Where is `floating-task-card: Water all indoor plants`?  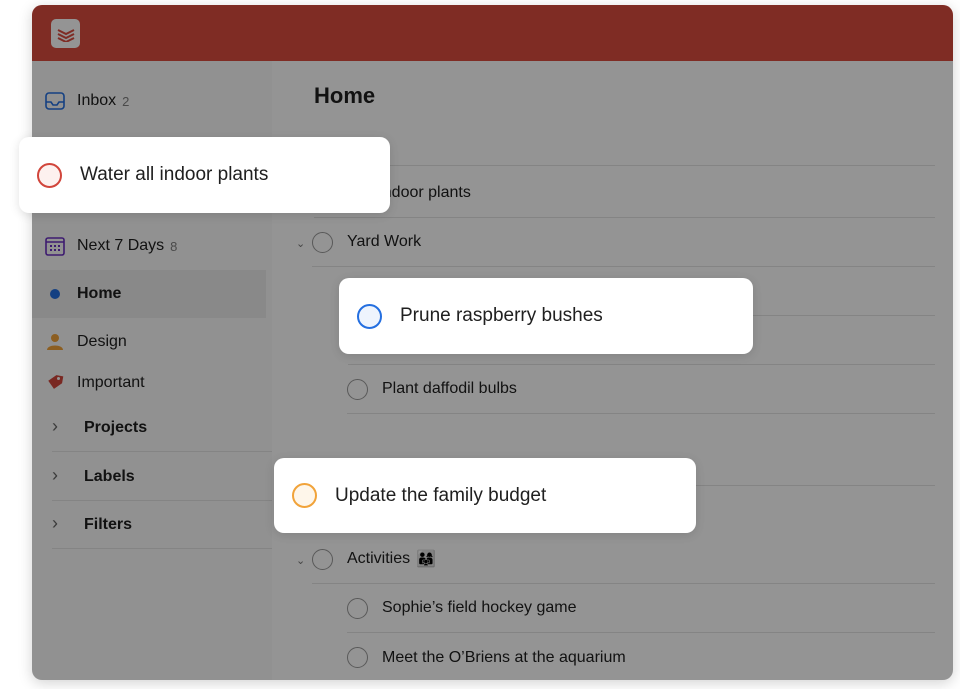
floating-task-card: Water all indoor plants is located at coordinates (204, 175).